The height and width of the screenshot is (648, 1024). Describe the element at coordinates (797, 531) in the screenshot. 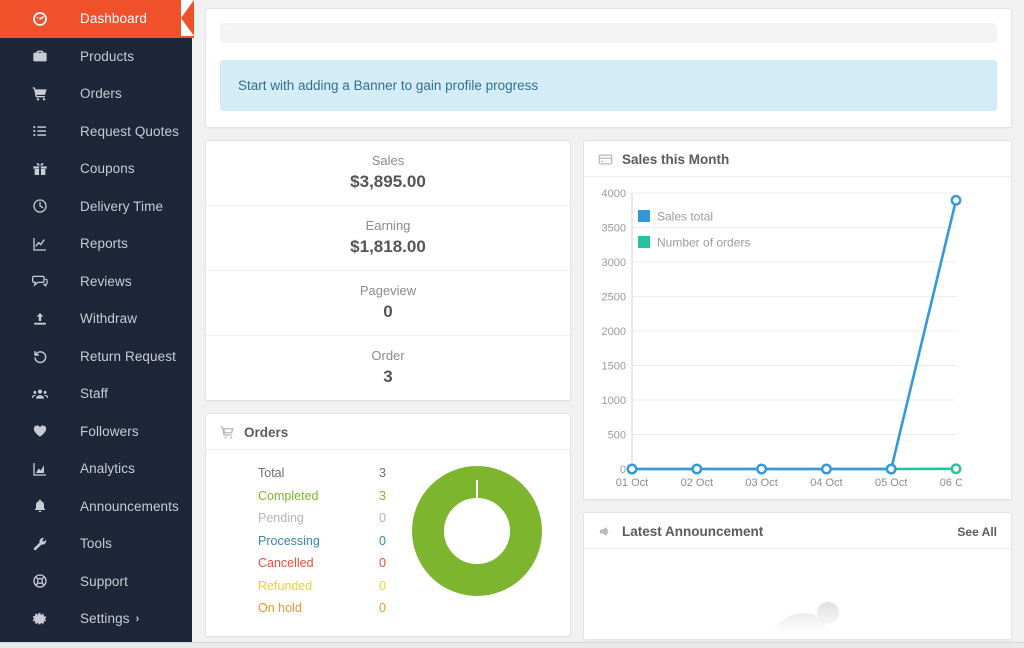

I see `announcement-card-header: Latest Announcement See All` at that location.